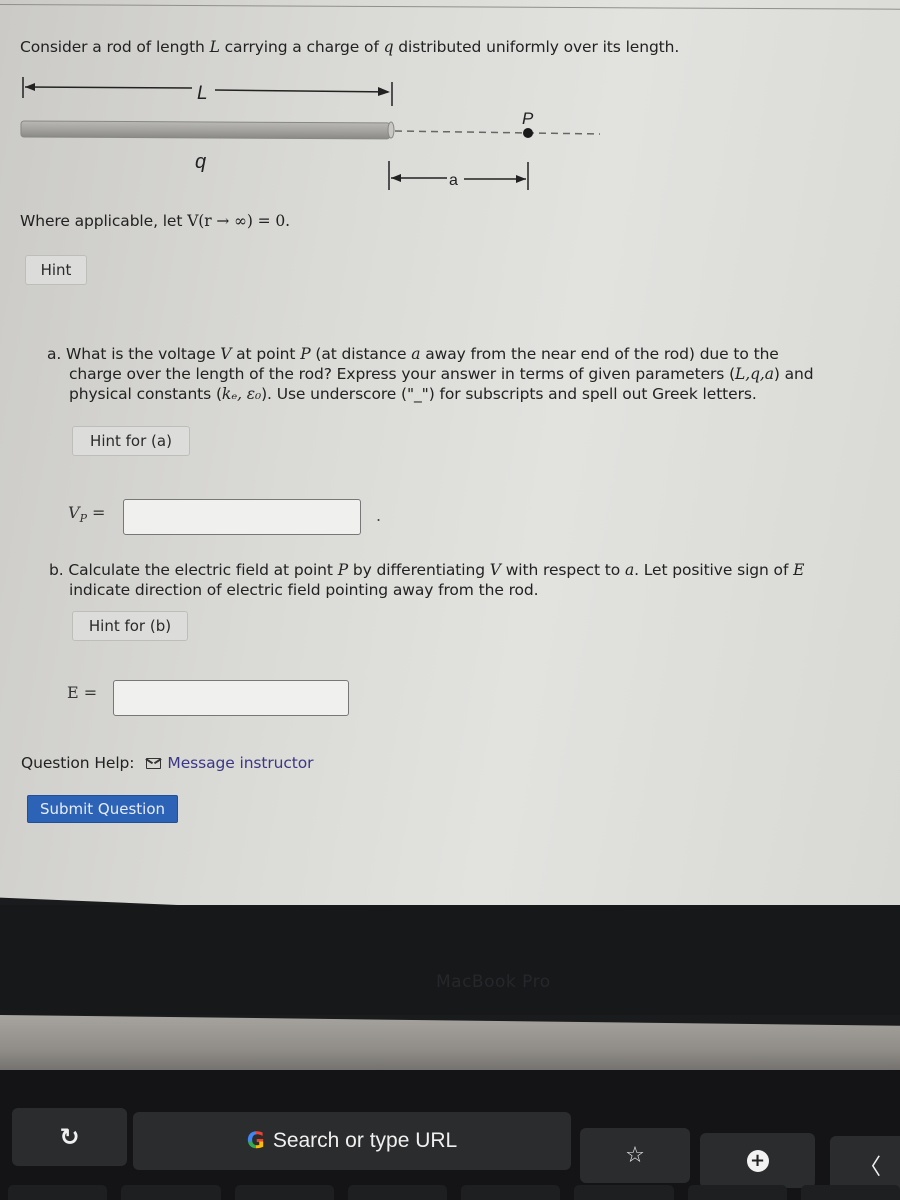 Image resolution: width=900 pixels, height=1200 pixels. Describe the element at coordinates (453, 180) in the screenshot. I see `distance-label: a` at that location.